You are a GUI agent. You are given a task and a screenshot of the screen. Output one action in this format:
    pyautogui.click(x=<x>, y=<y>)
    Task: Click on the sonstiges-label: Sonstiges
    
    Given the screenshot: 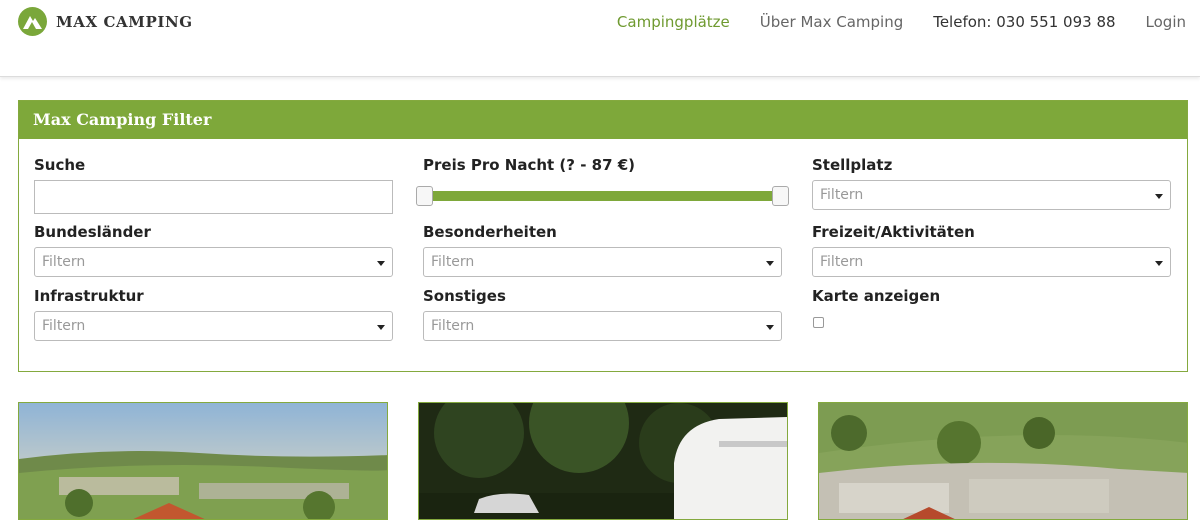 What is the action you would take?
    pyautogui.click(x=464, y=296)
    